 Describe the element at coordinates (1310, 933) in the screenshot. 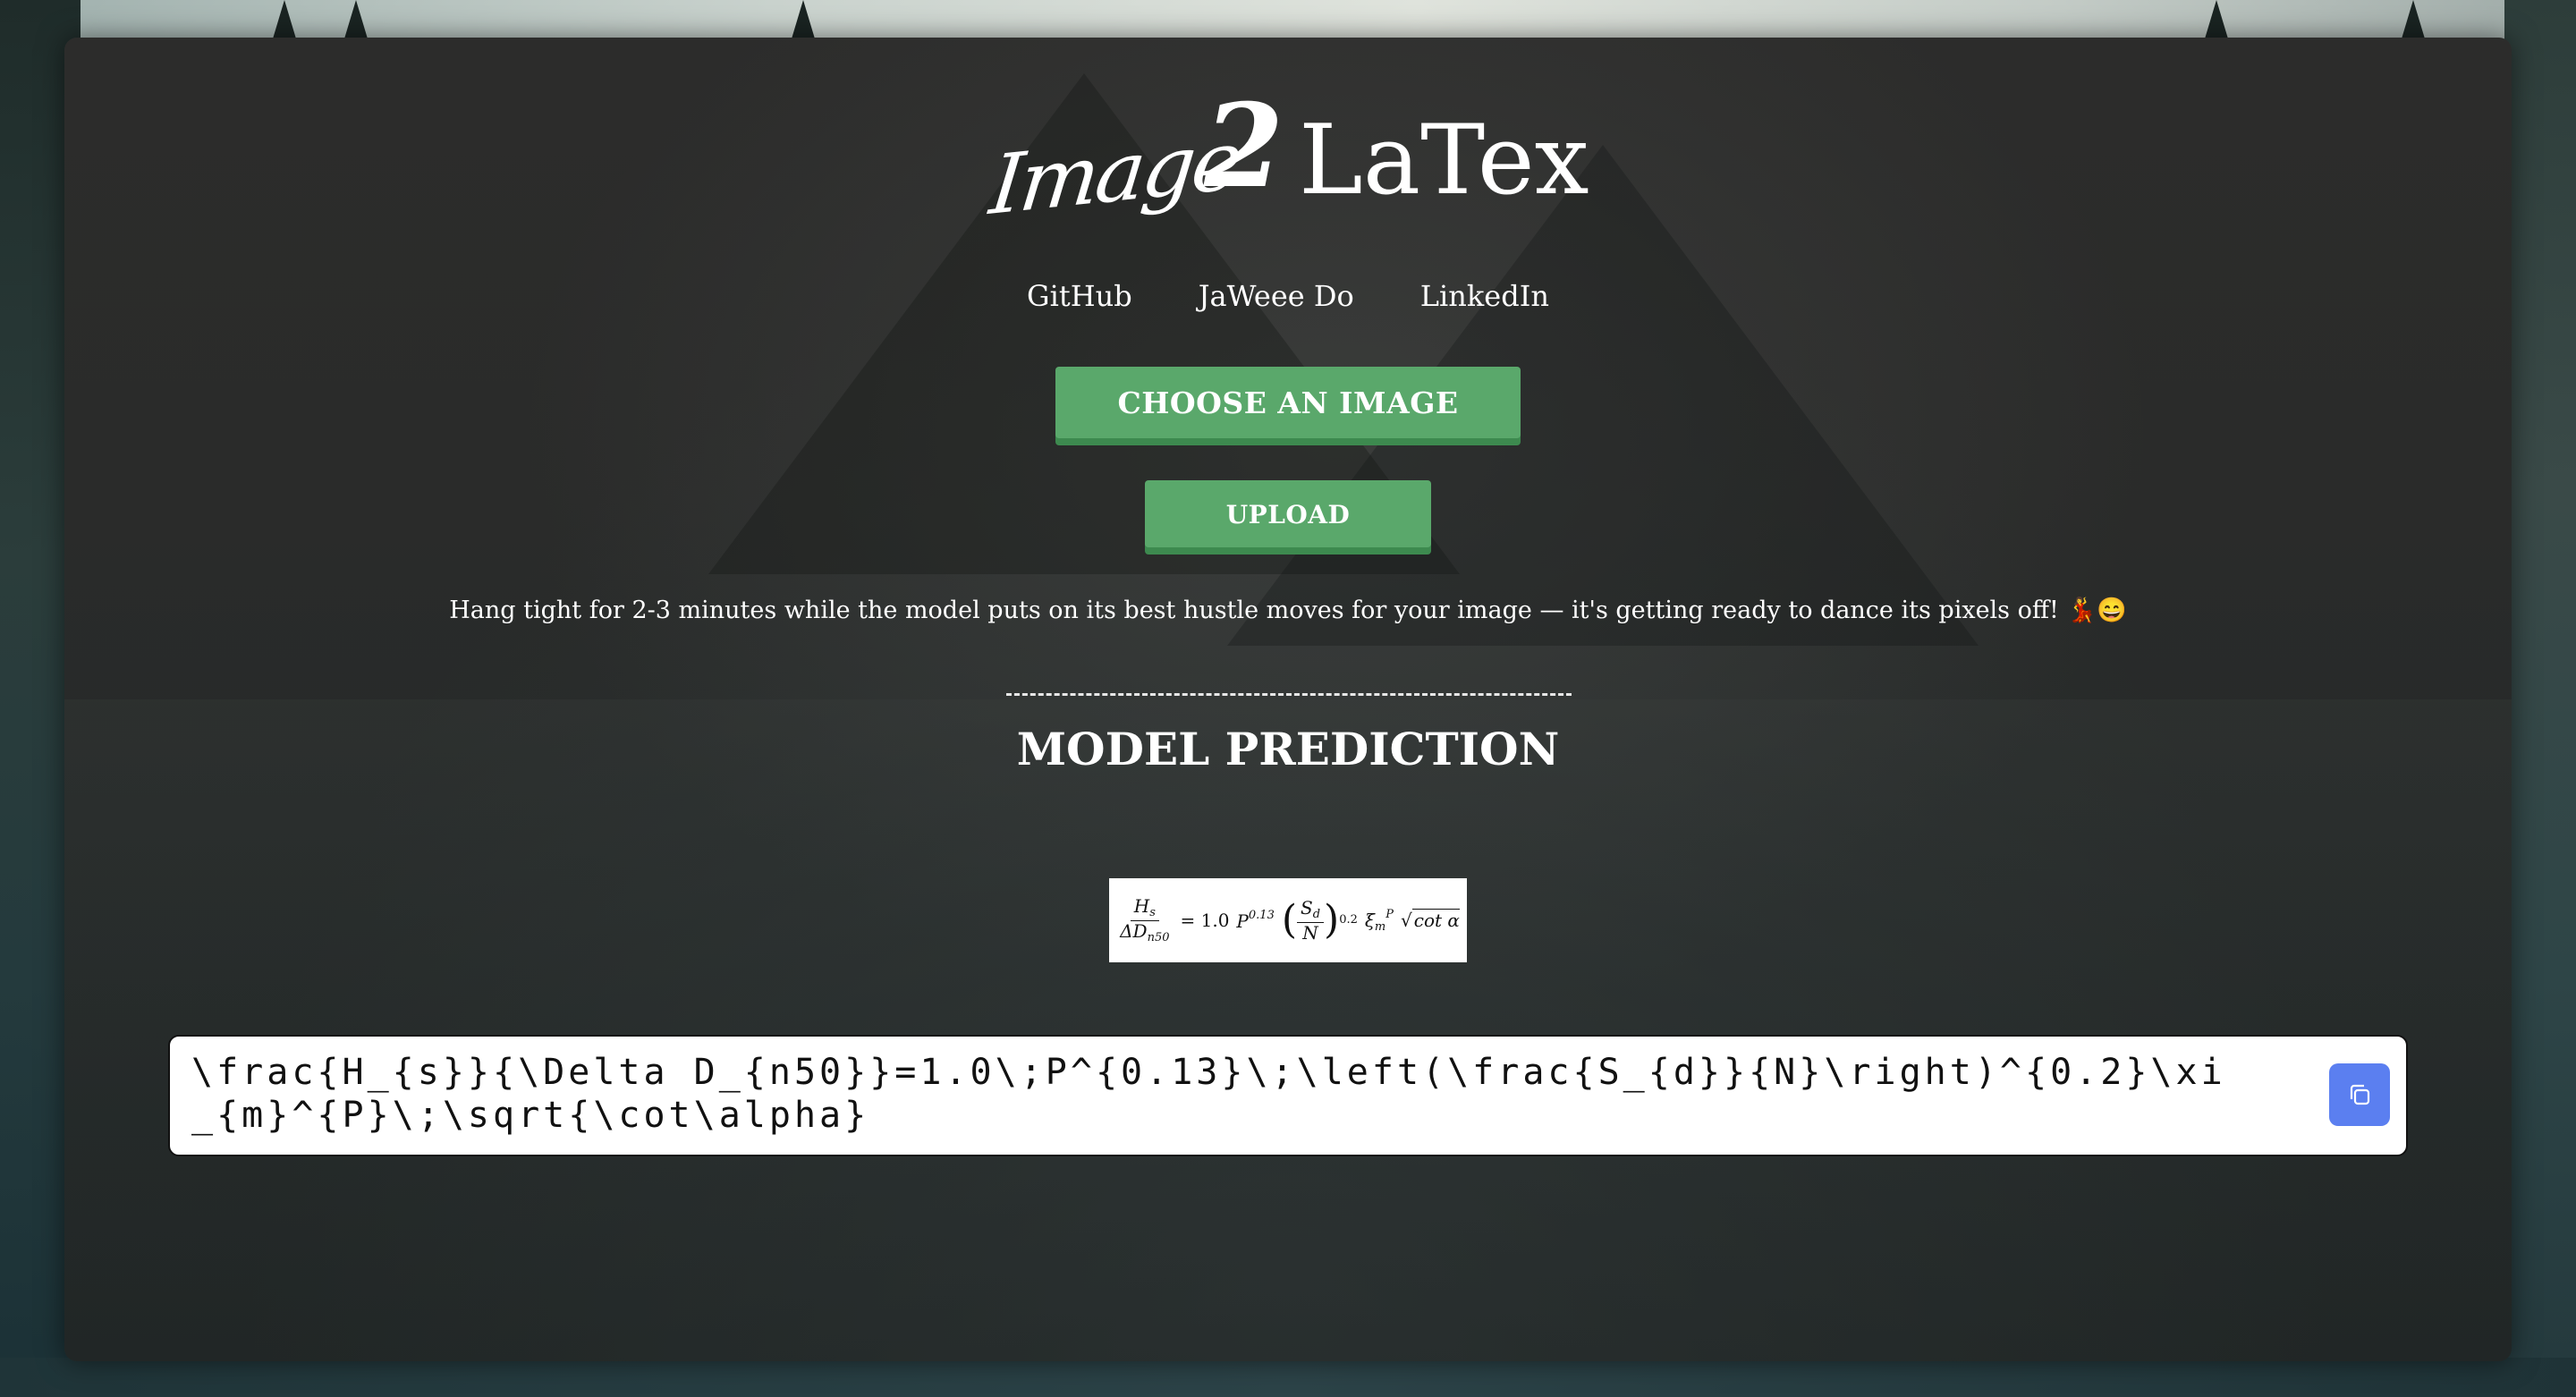

I see `formula-ratio-den: N` at that location.